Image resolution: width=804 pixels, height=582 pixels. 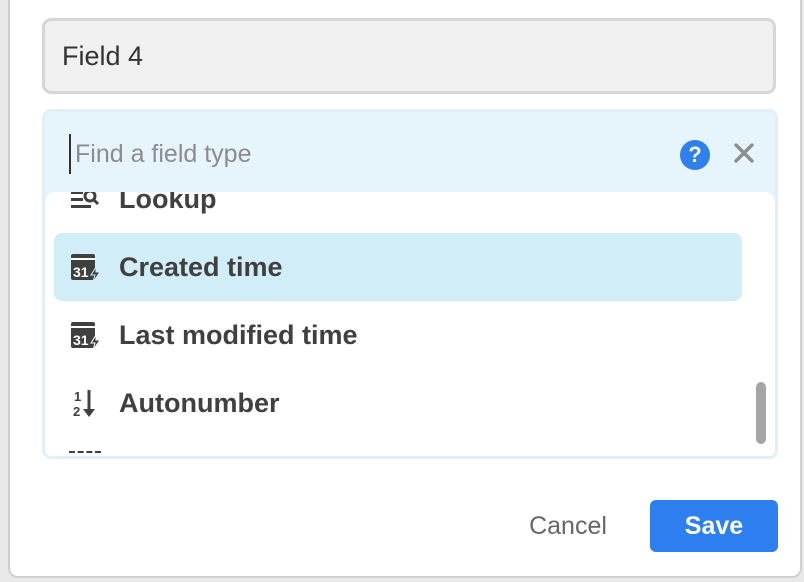 What do you see at coordinates (761, 413) in the screenshot?
I see `list-scrollbar` at bounding box center [761, 413].